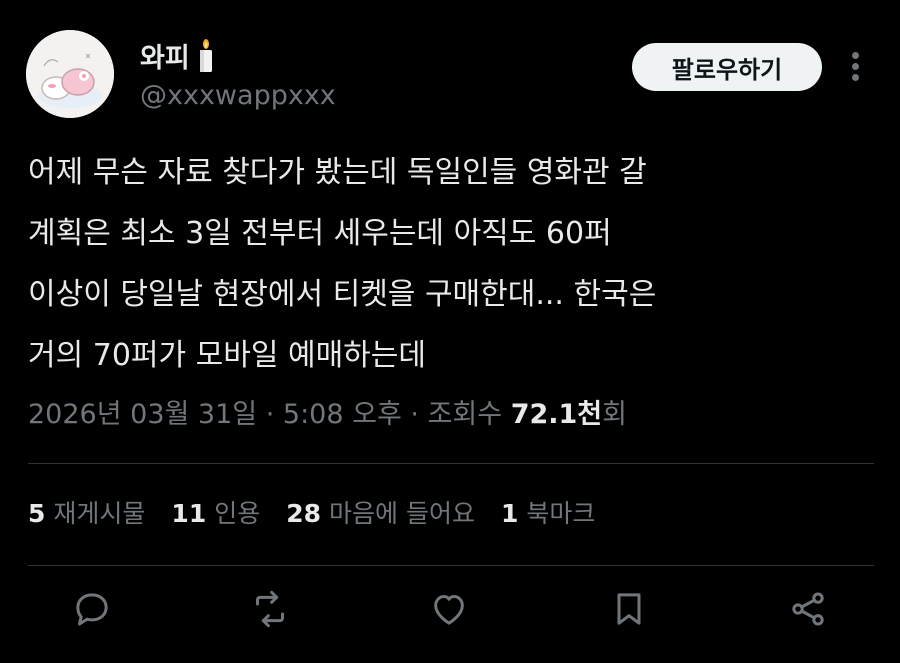  I want to click on author-display-name: 와피, so click(165, 55).